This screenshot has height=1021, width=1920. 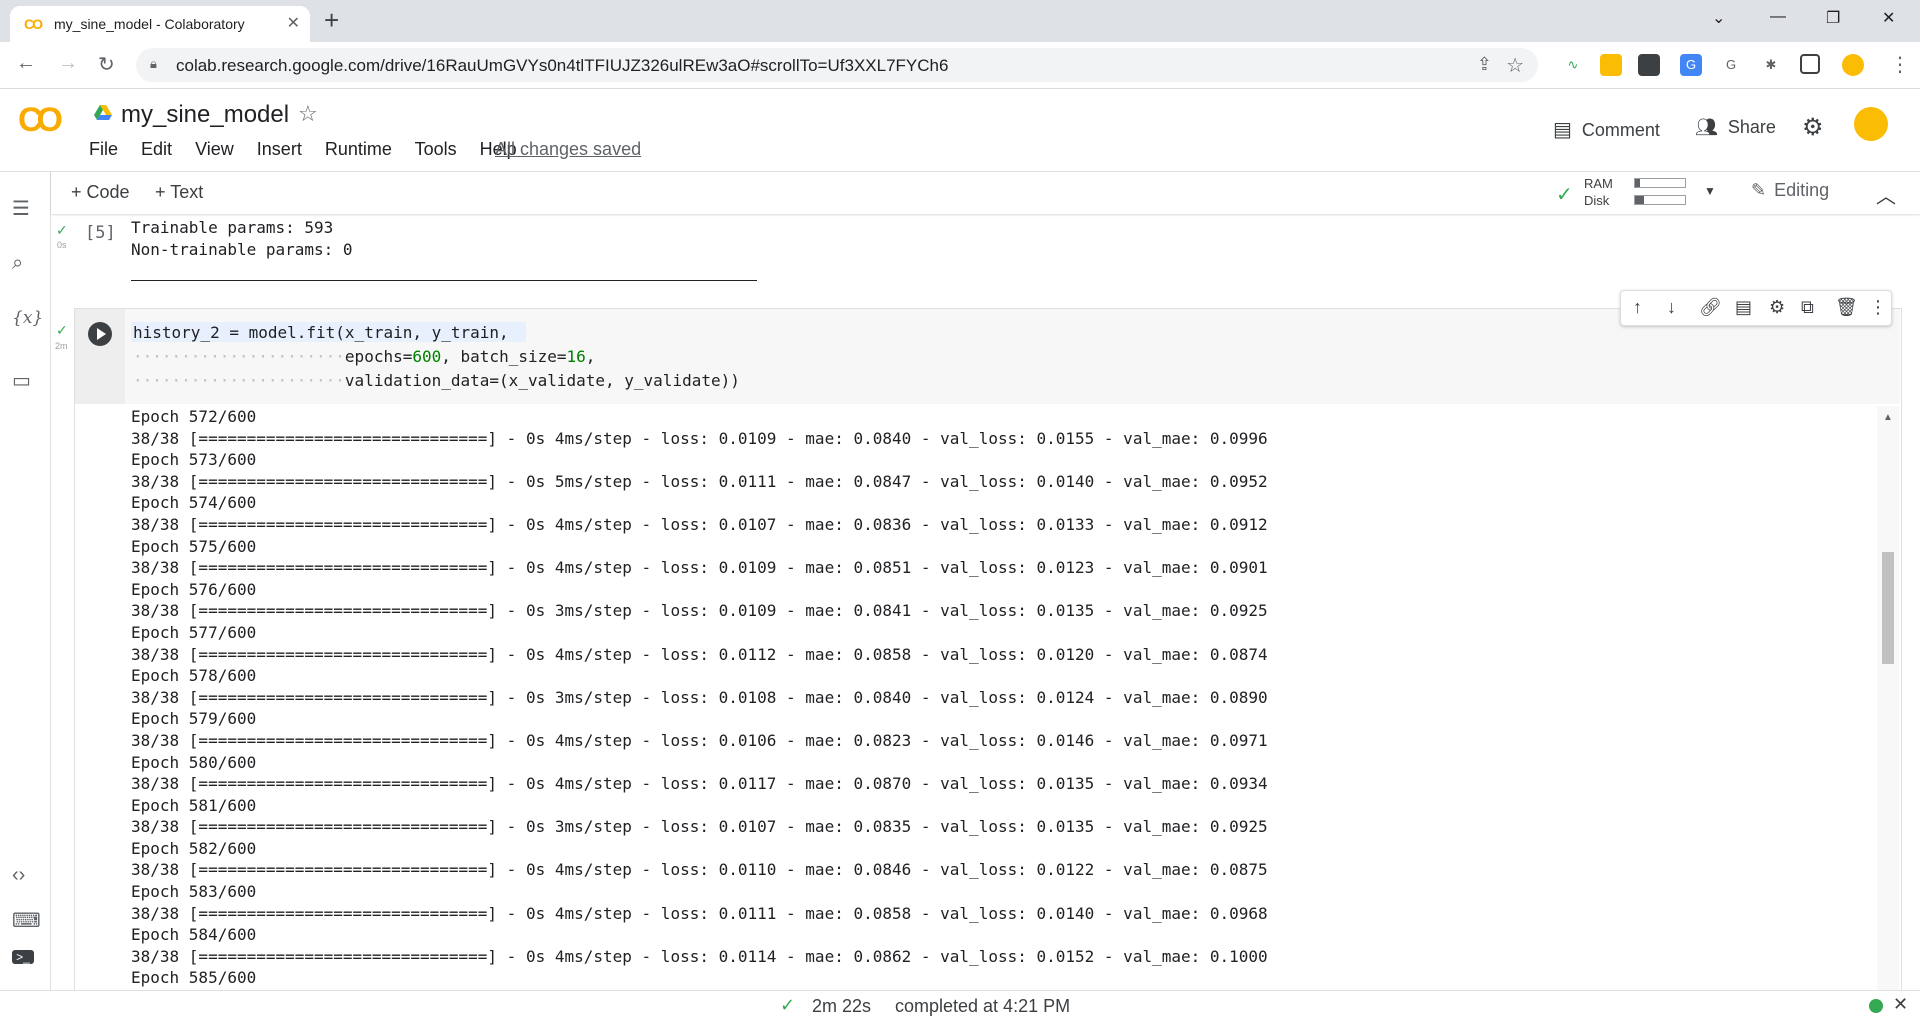 I want to click on minimize-icon: —, so click(x=1778, y=17).